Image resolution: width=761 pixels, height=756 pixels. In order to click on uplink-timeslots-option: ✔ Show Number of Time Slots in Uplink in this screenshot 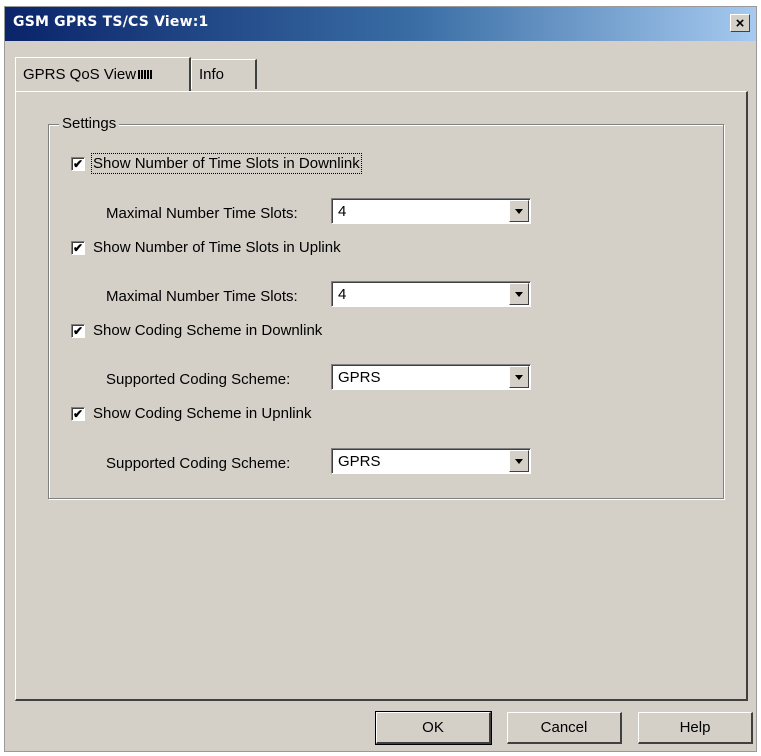, I will do `click(206, 247)`.